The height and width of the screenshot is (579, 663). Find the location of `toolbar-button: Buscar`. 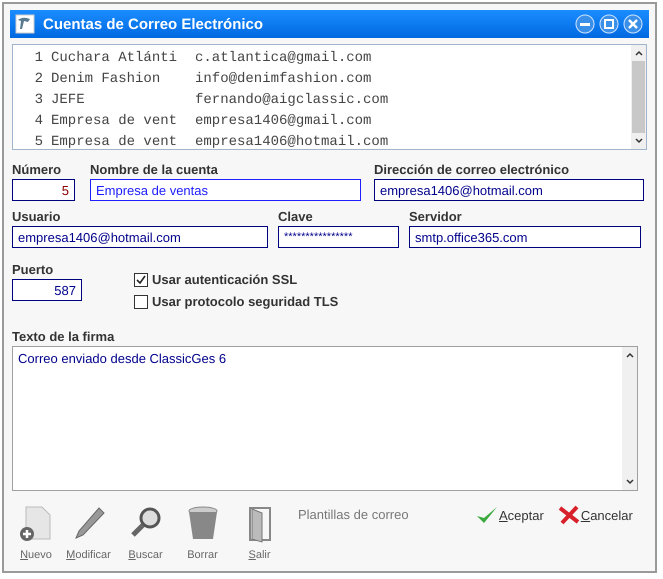

toolbar-button: Buscar is located at coordinates (145, 533).